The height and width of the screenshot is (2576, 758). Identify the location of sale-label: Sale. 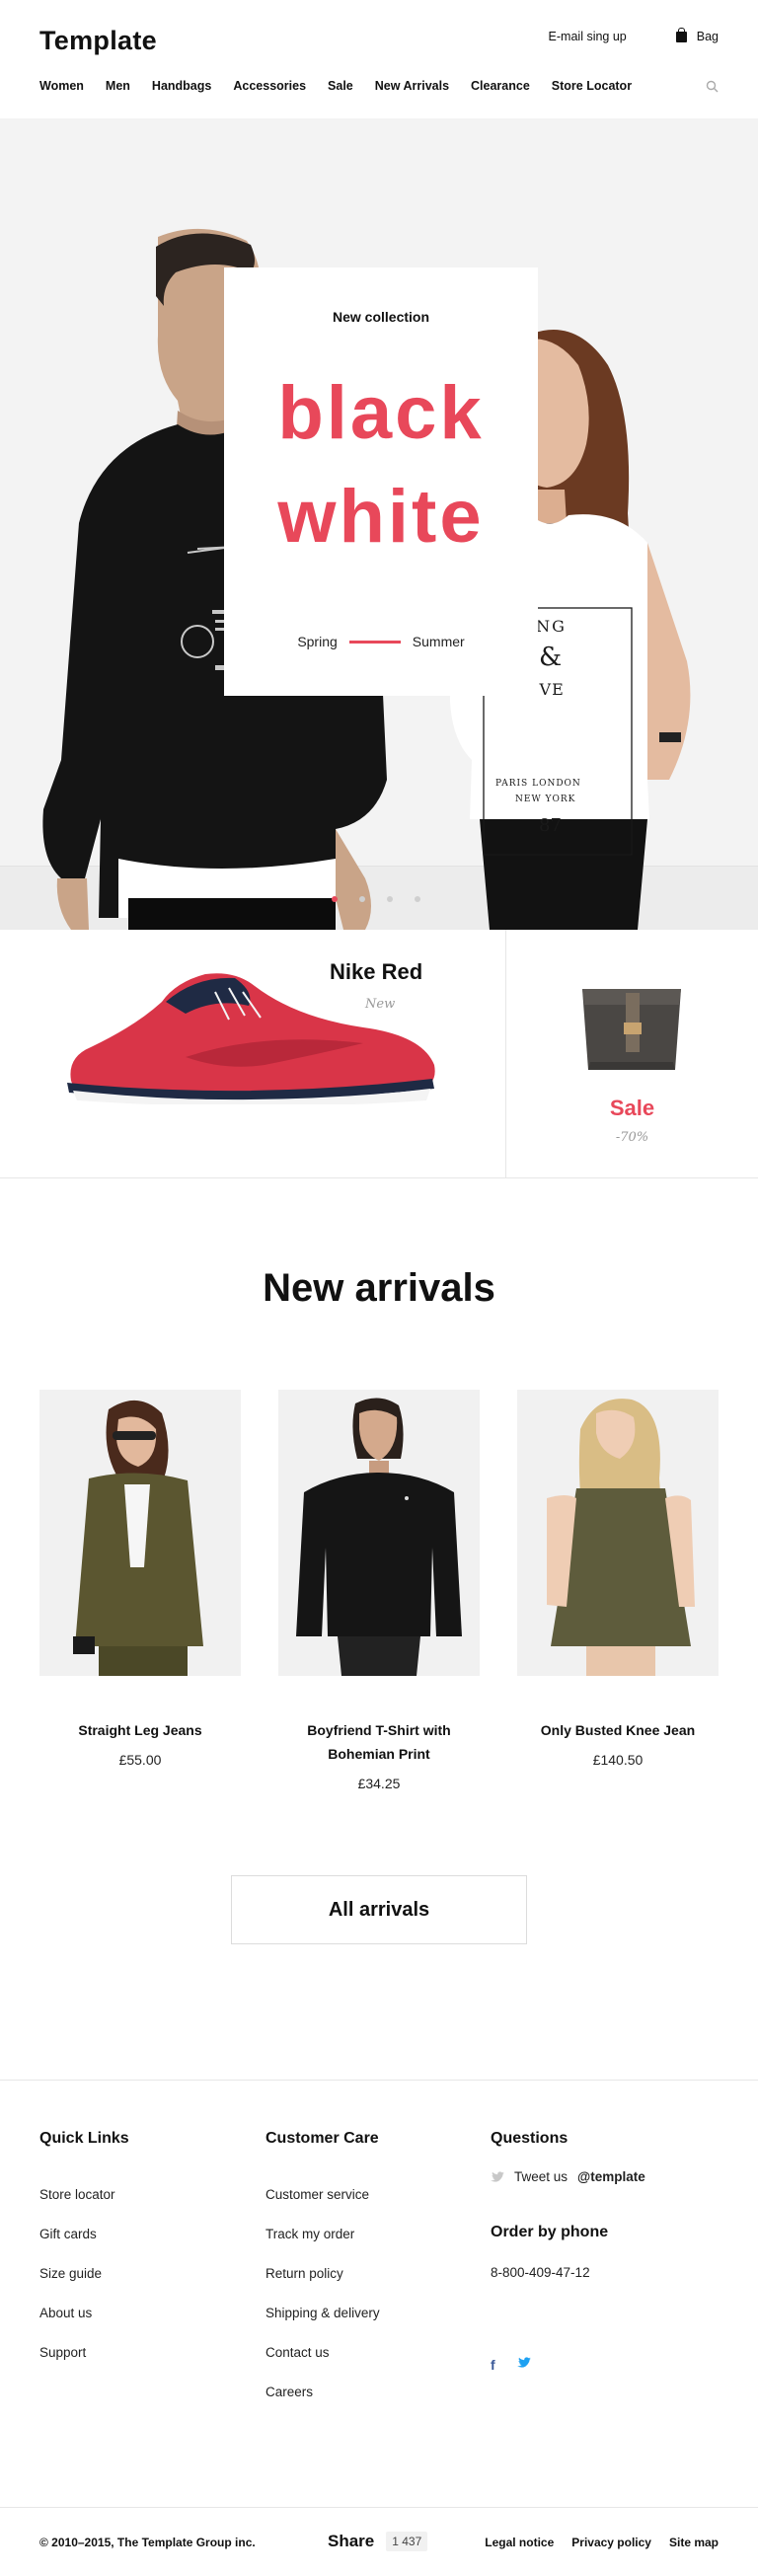
(632, 1108).